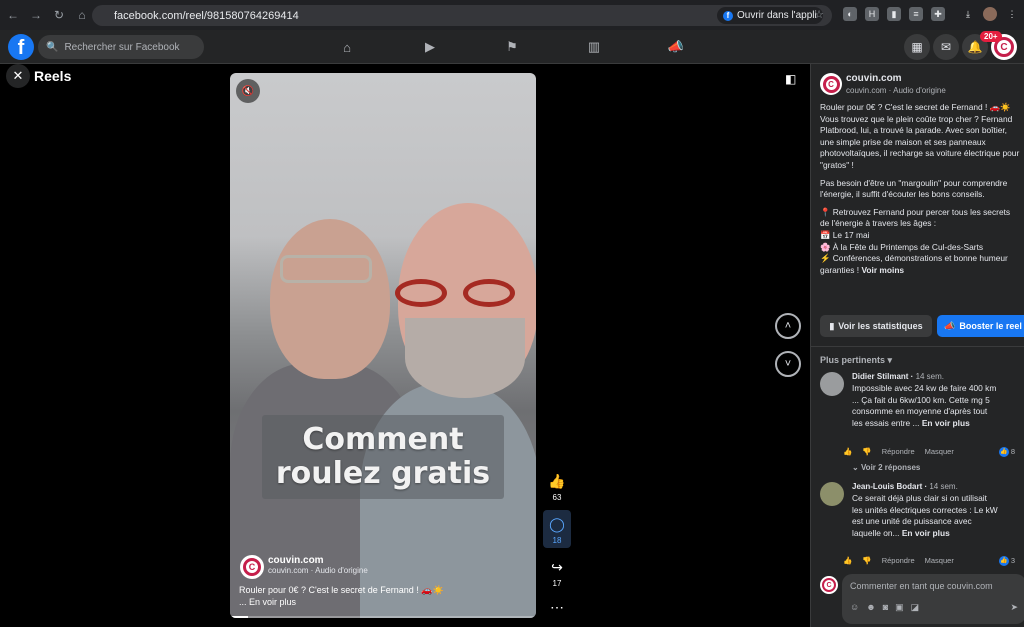 The height and width of the screenshot is (627, 1024). What do you see at coordinates (845, 234) in the screenshot?
I see `post-line: 📅 Le 17 mai` at bounding box center [845, 234].